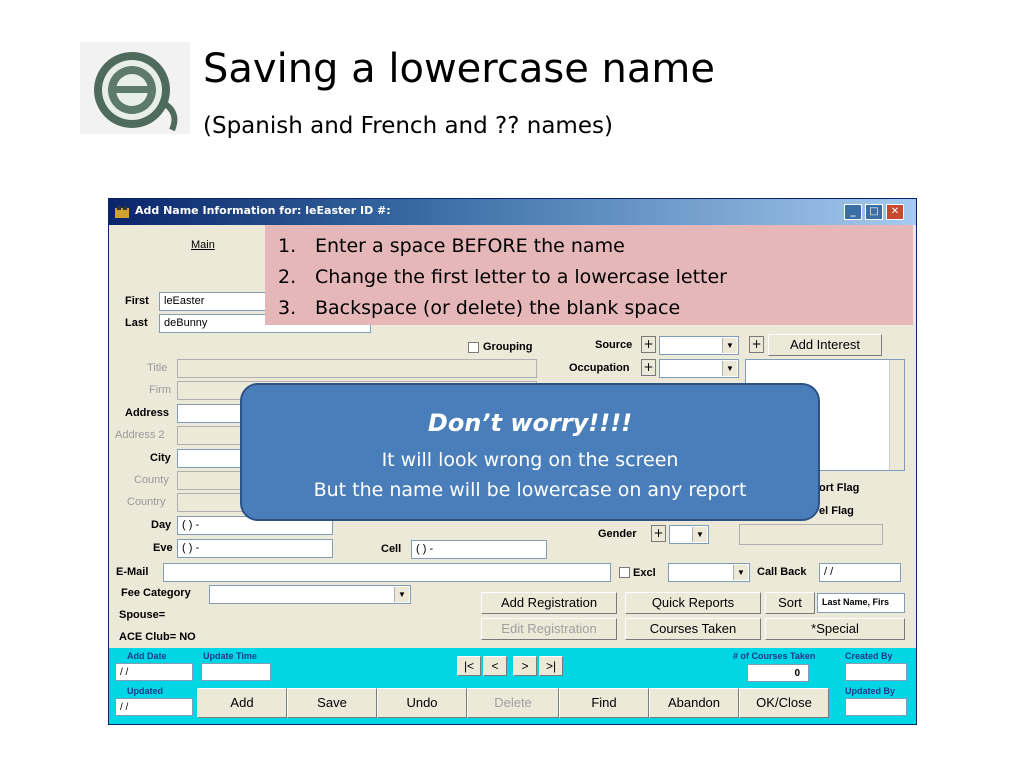 The image size is (1024, 768). What do you see at coordinates (422, 703) in the screenshot?
I see `undo-button: Undo` at bounding box center [422, 703].